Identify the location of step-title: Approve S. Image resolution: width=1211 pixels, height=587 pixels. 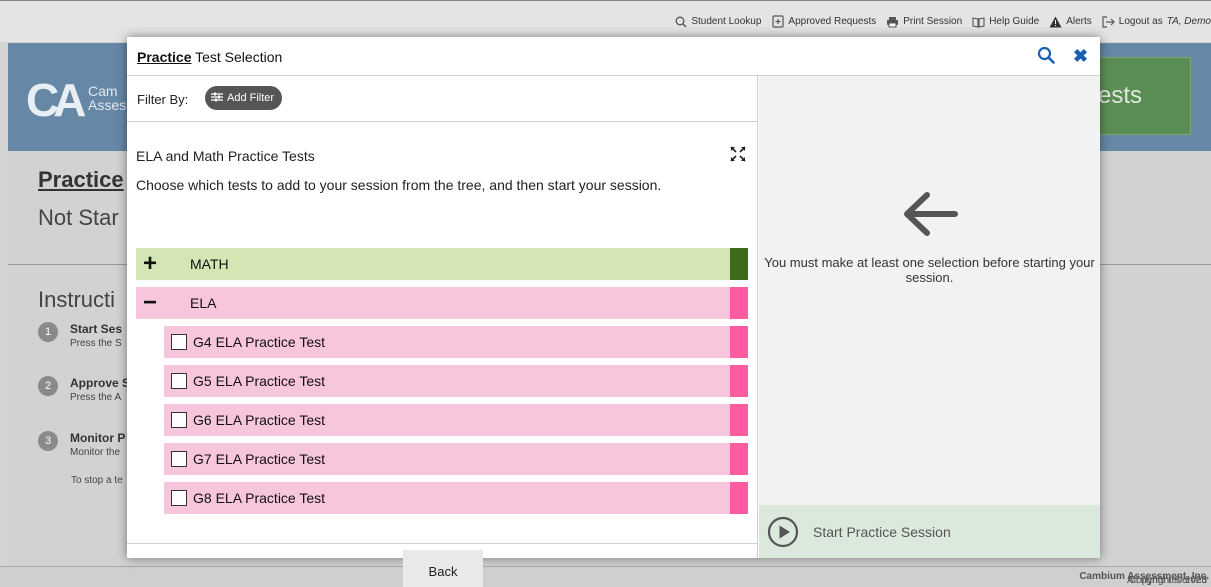
(100, 383).